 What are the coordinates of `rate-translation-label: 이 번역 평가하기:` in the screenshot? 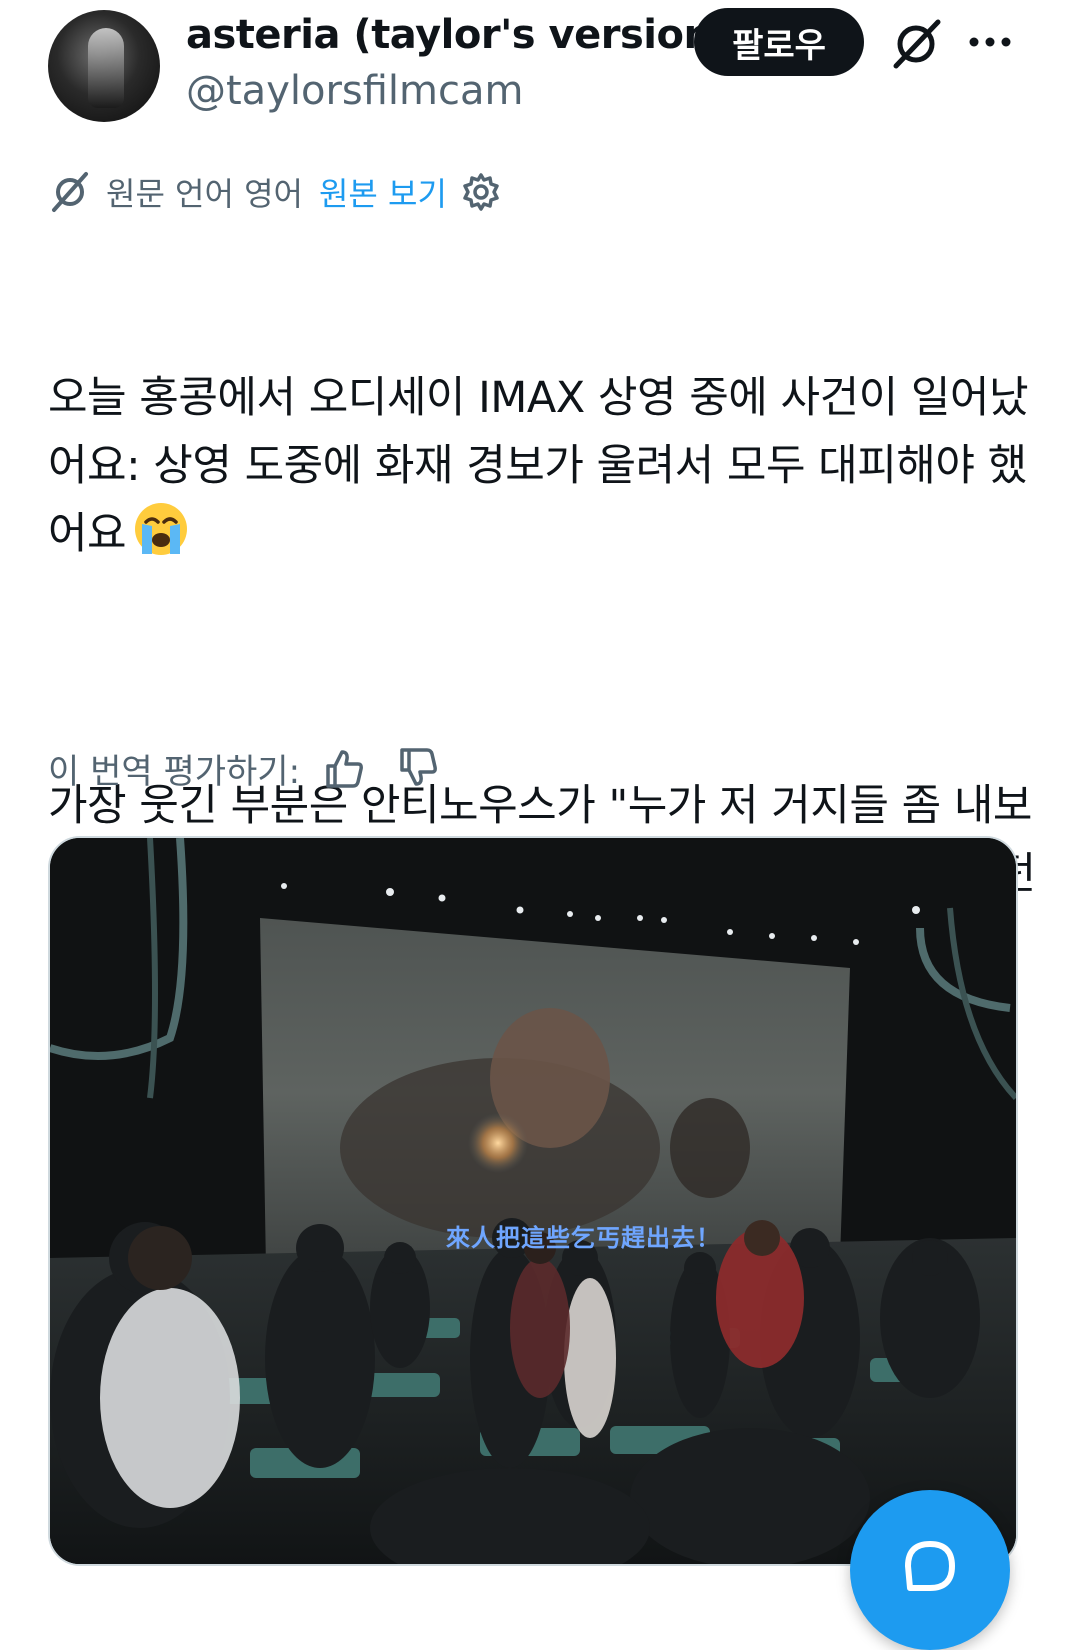 It's located at (174, 771).